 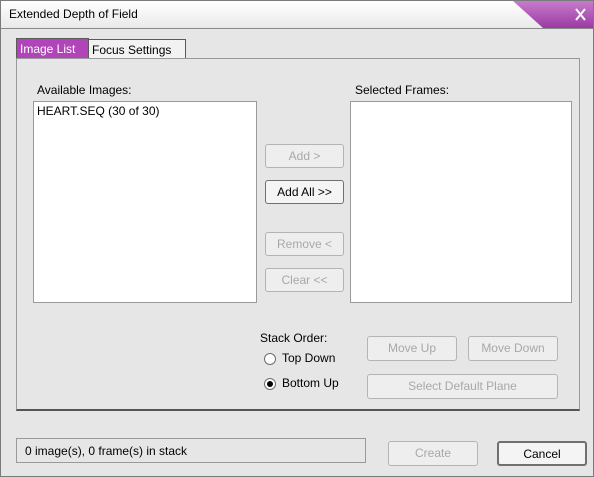 What do you see at coordinates (513, 348) in the screenshot?
I see `move-down-button: Move Down` at bounding box center [513, 348].